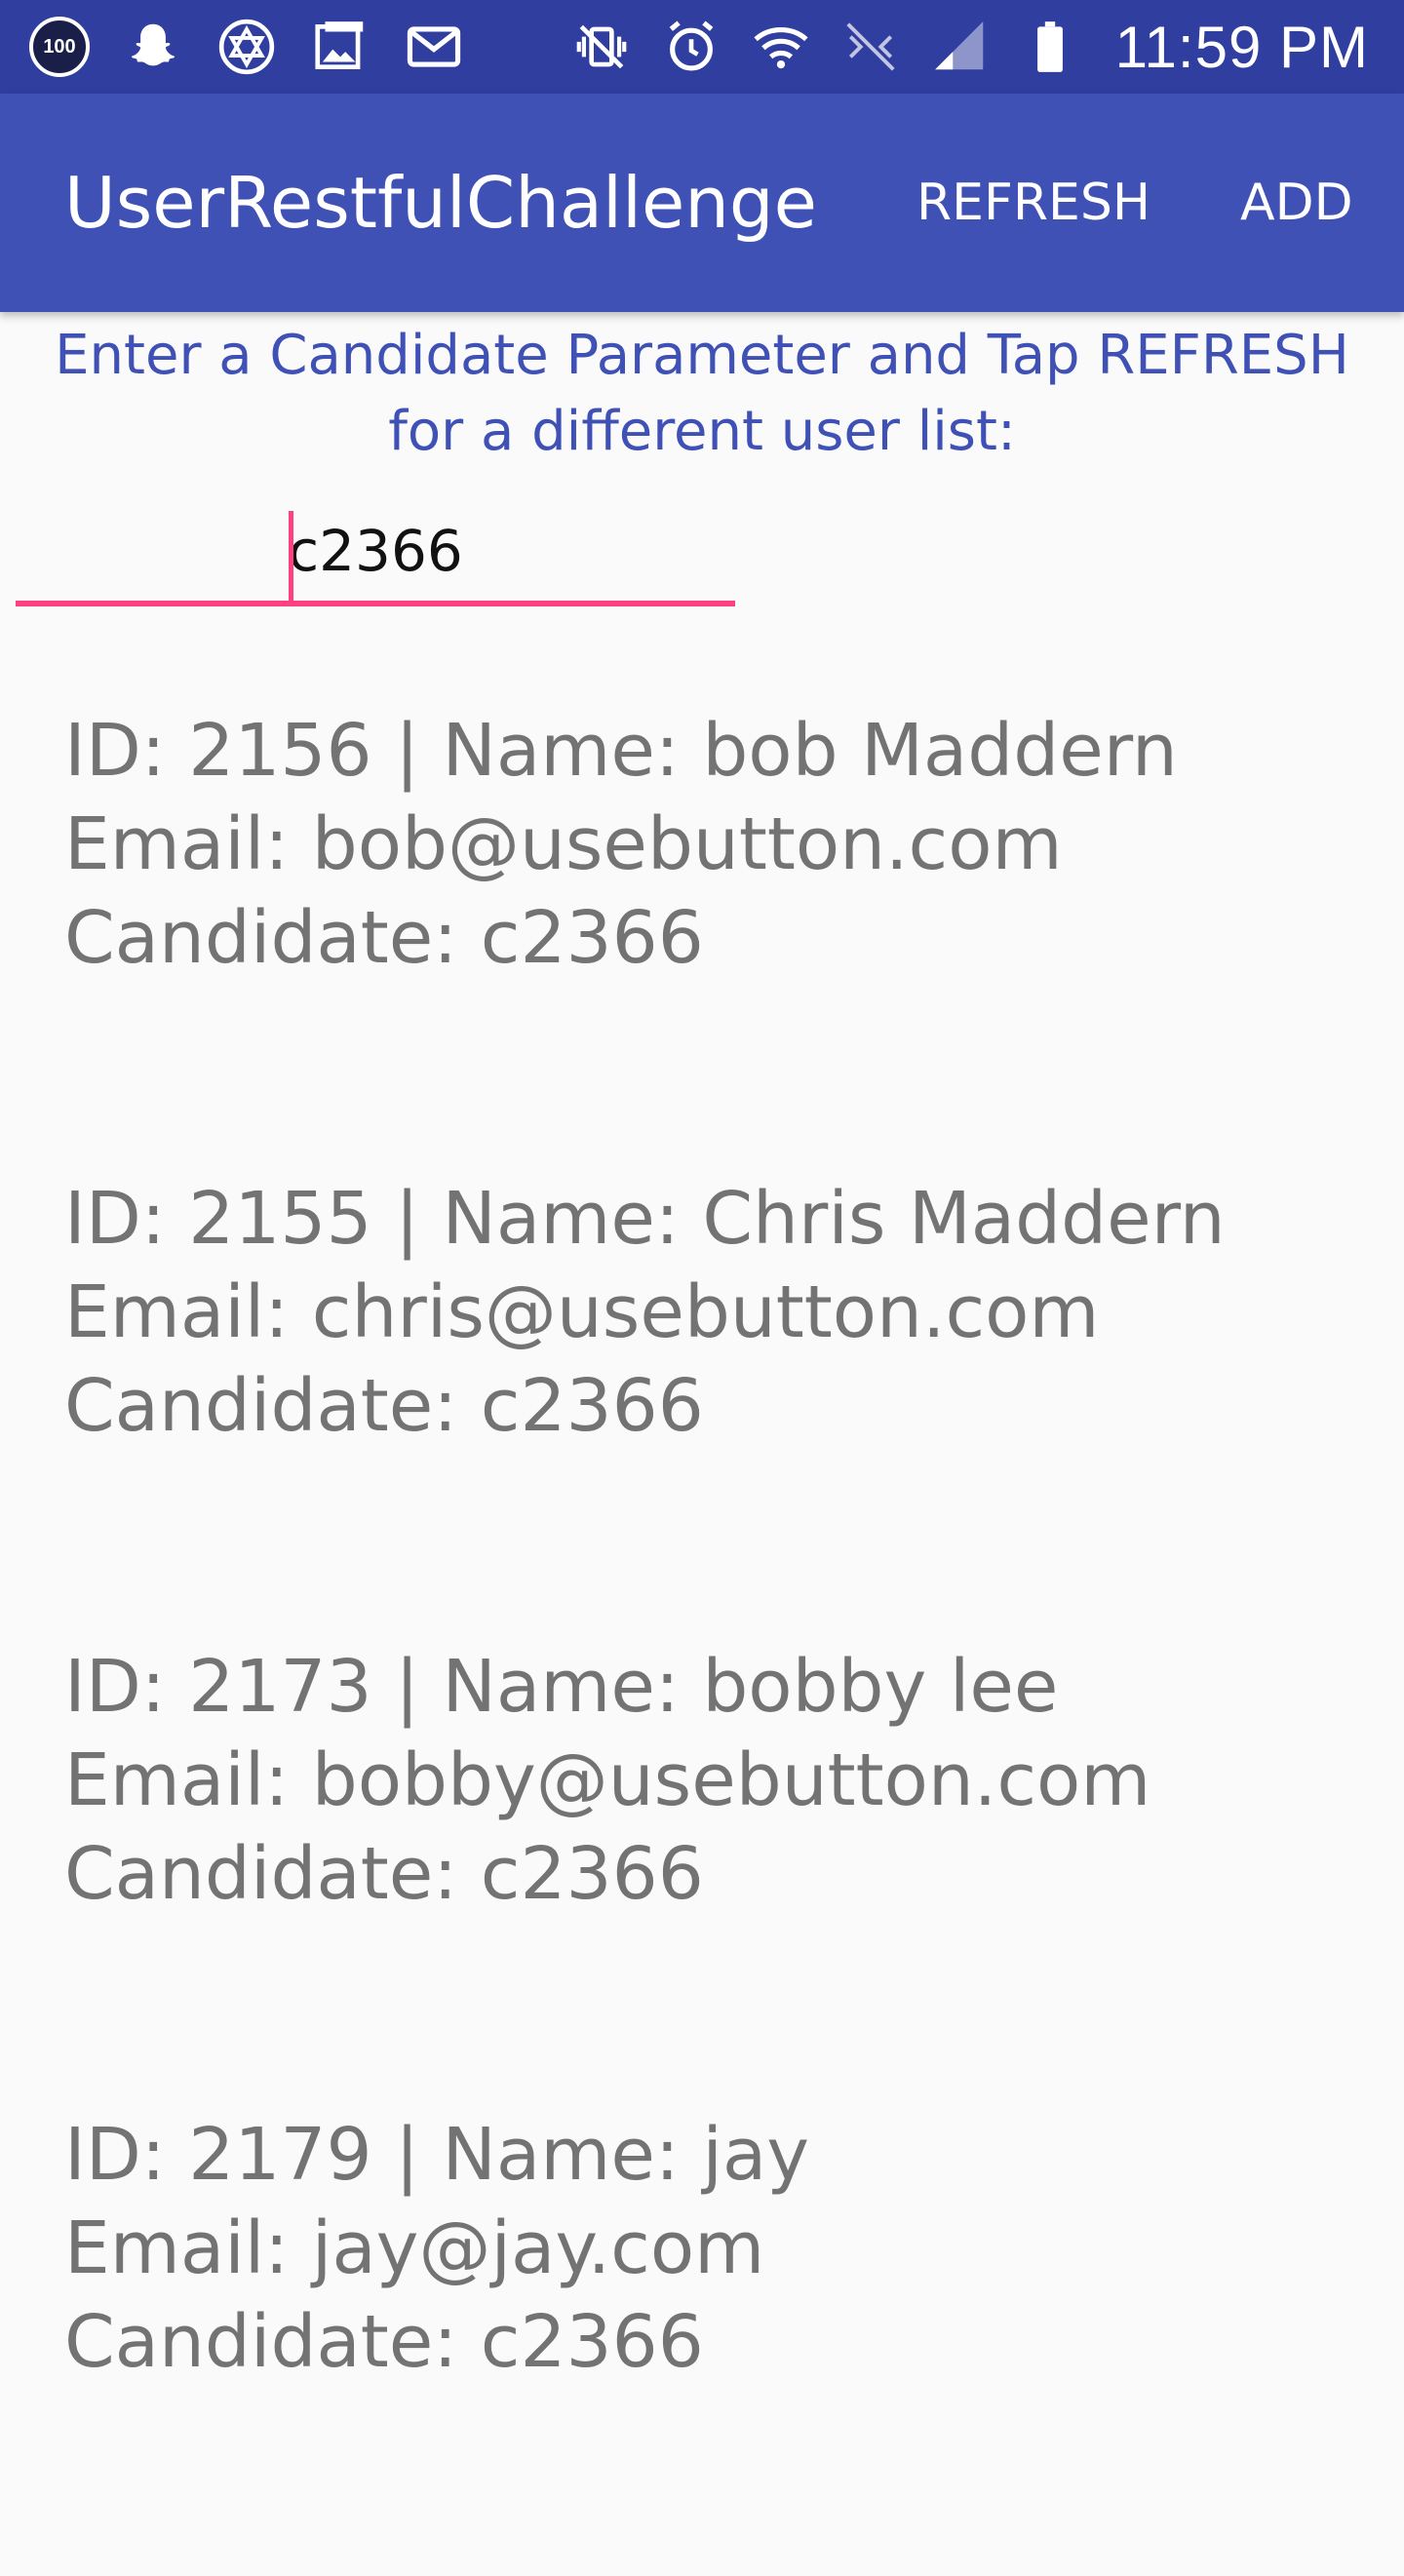 The image size is (1404, 2576). Describe the element at coordinates (375, 603) in the screenshot. I see `input-underline` at that location.